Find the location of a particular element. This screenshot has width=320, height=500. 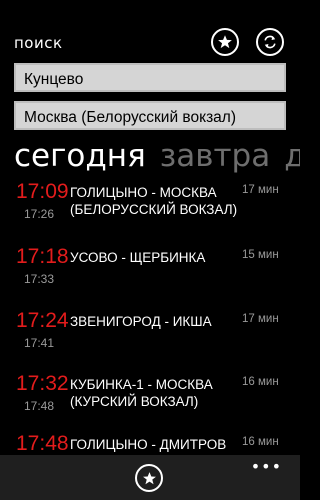

departure-time: 17:24 is located at coordinates (42, 320).